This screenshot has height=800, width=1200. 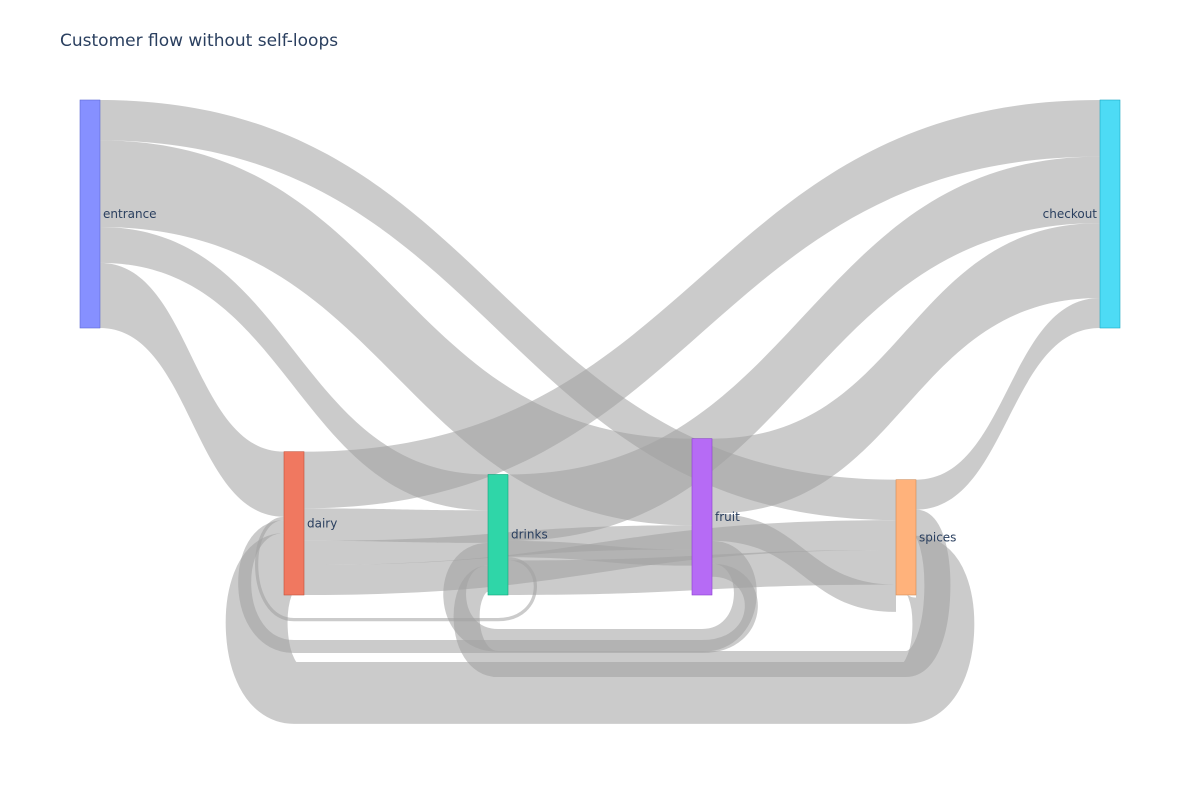 I want to click on node-dairy, so click(x=294, y=523).